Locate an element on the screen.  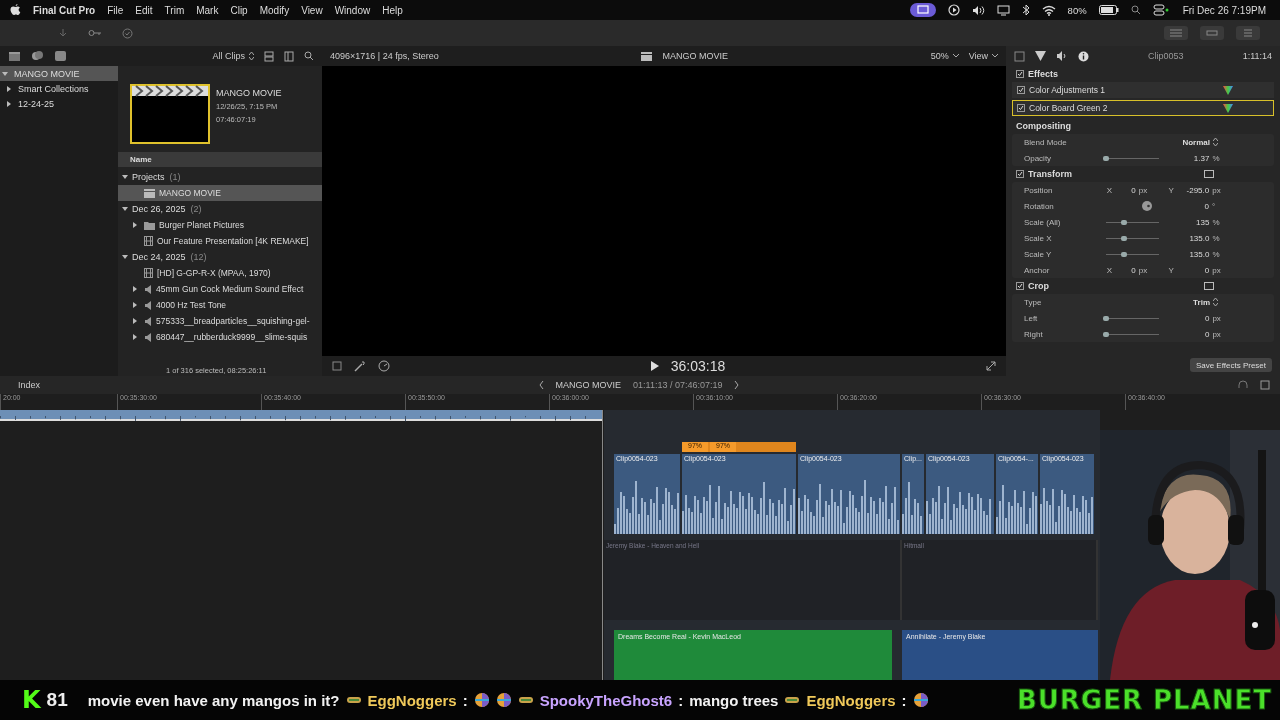
browser-item: Burger Planet Pictures is located at coordinates (220, 225).